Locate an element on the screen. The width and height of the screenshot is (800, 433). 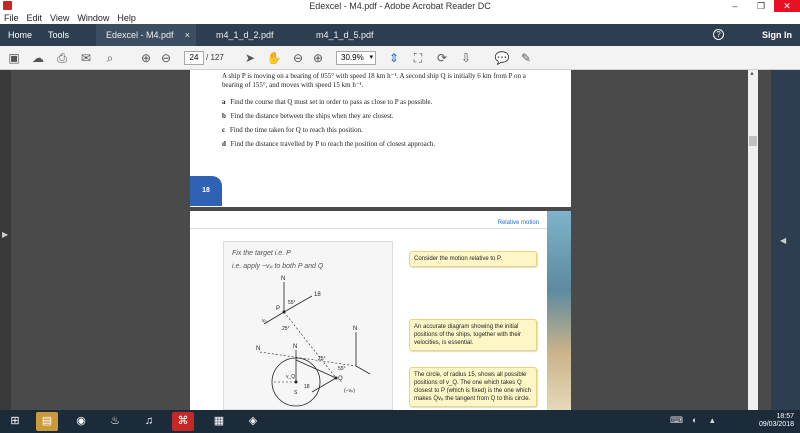
zoom-in-icon: ⊕ is located at coordinates (318, 58).